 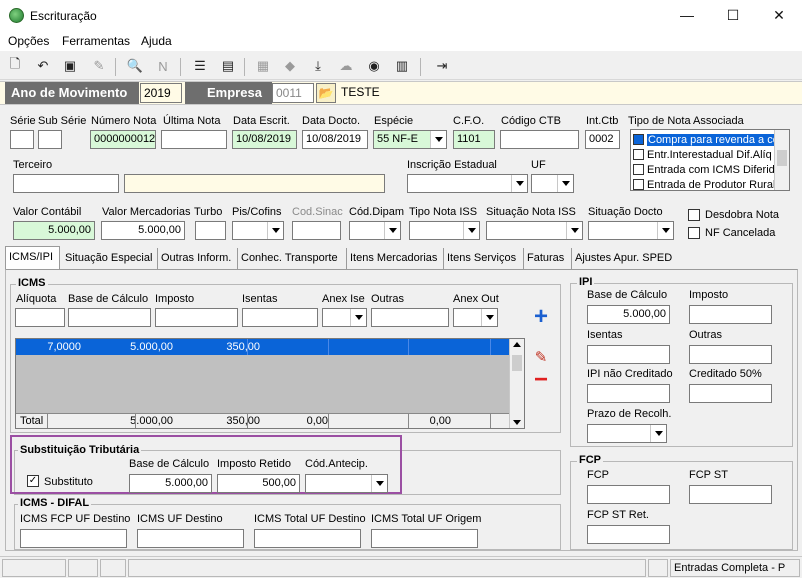 I want to click on chevron-down-icon, so click(x=517, y=422).